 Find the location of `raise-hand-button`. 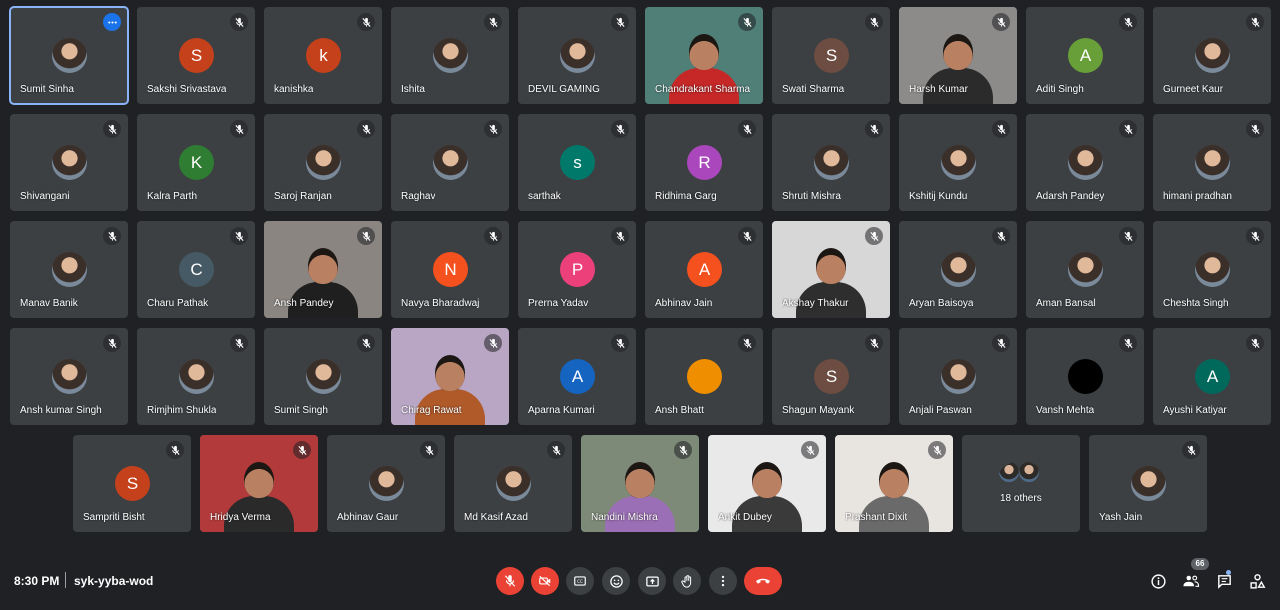

raise-hand-button is located at coordinates (687, 581).